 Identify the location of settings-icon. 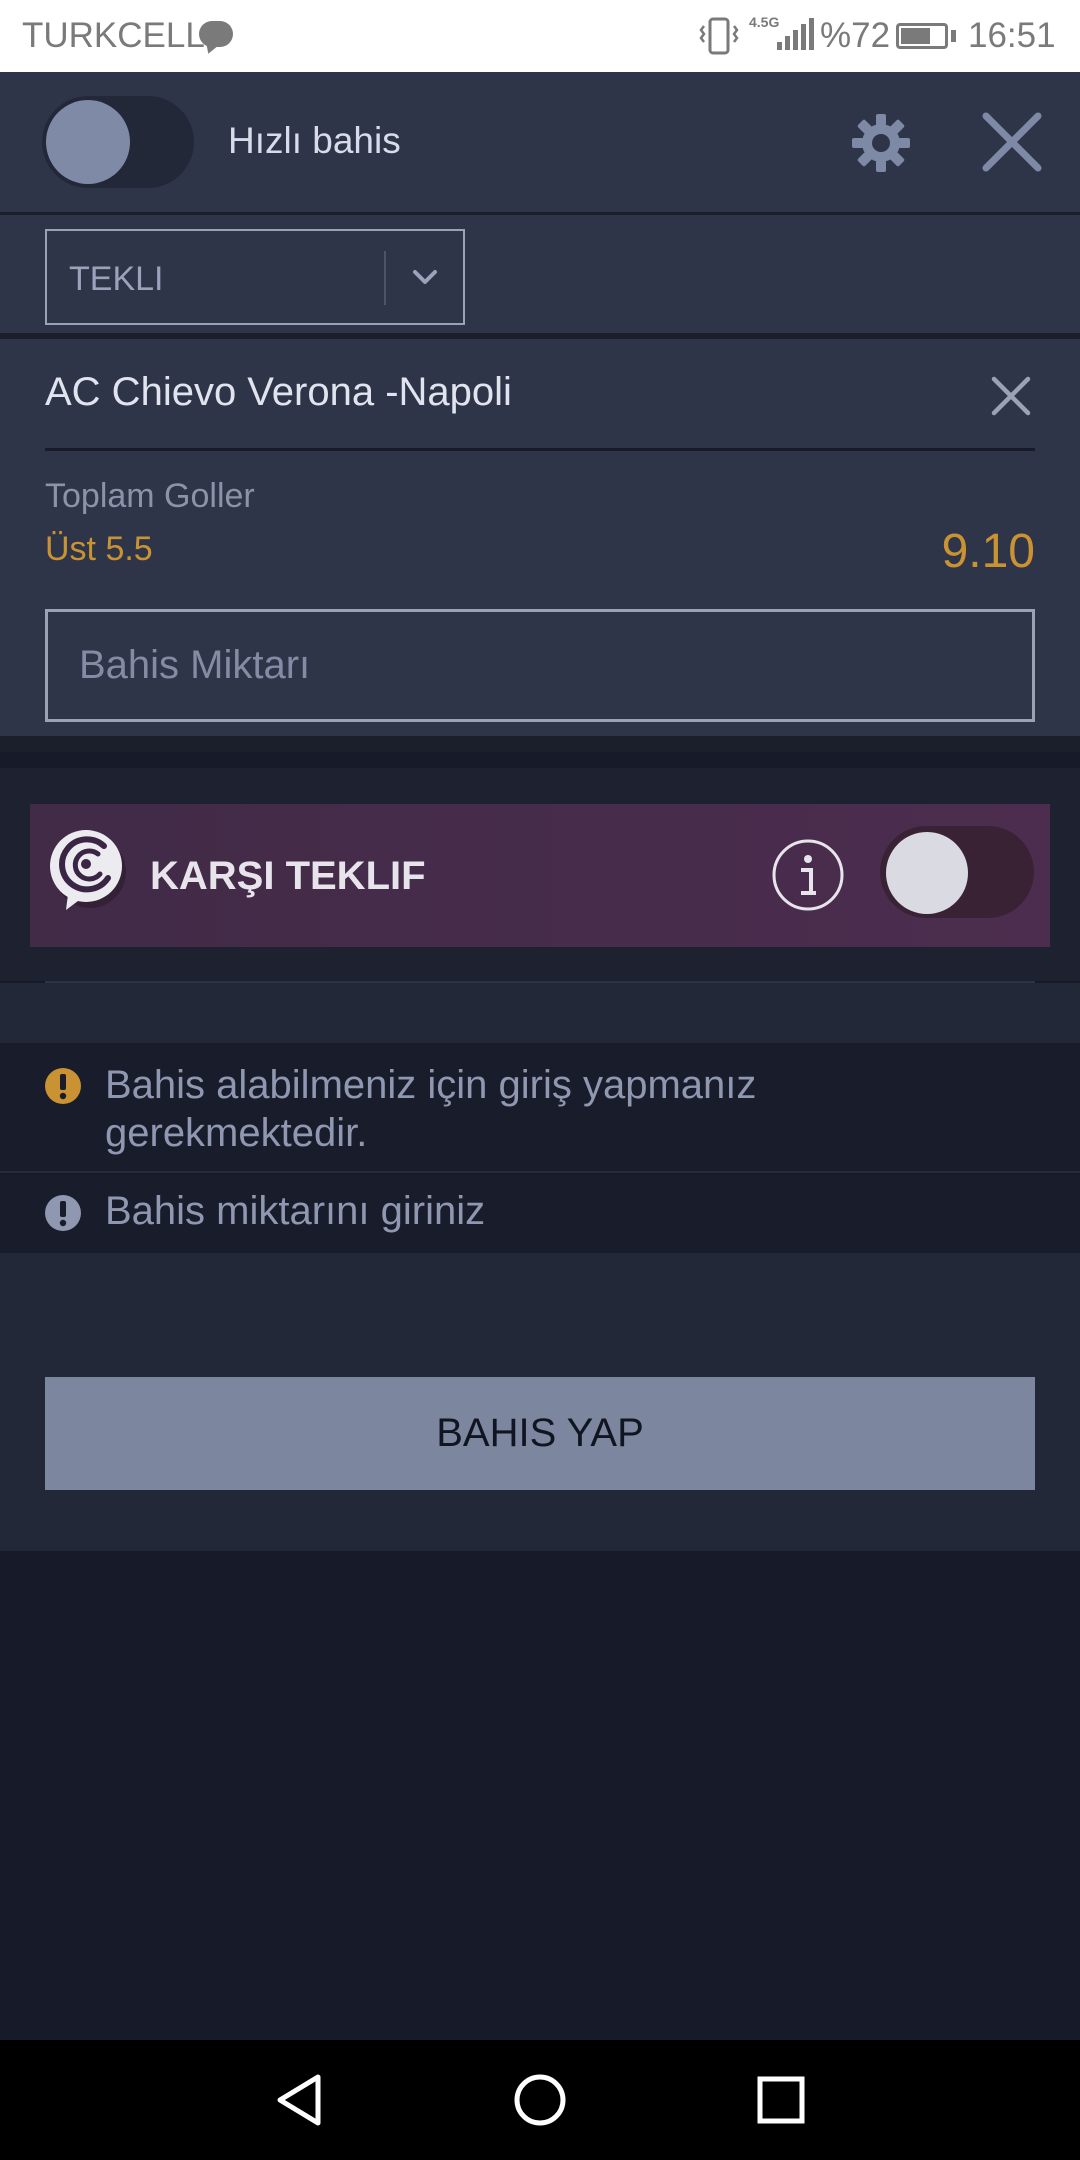
(881, 143).